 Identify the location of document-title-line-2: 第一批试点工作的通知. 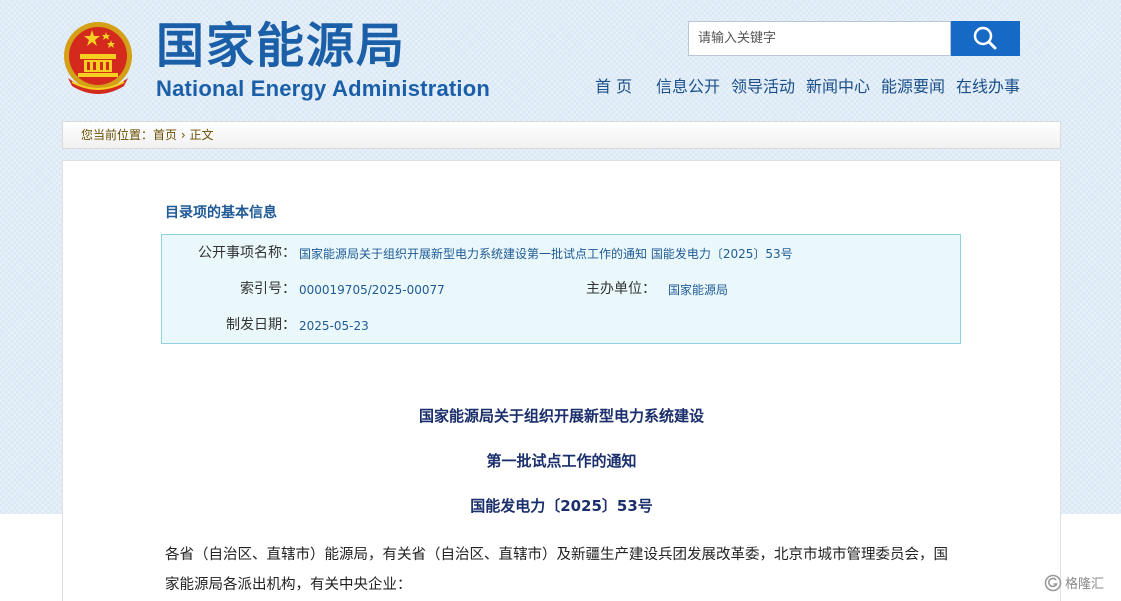
(561, 461).